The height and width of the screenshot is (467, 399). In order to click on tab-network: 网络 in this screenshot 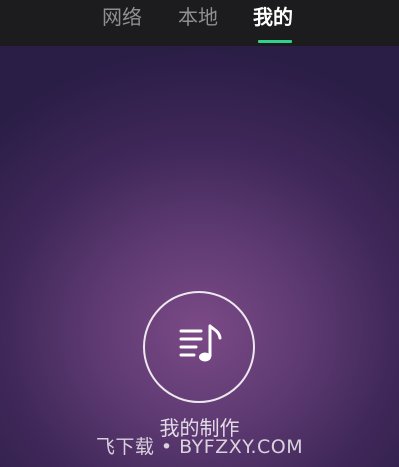, I will do `click(122, 17)`.